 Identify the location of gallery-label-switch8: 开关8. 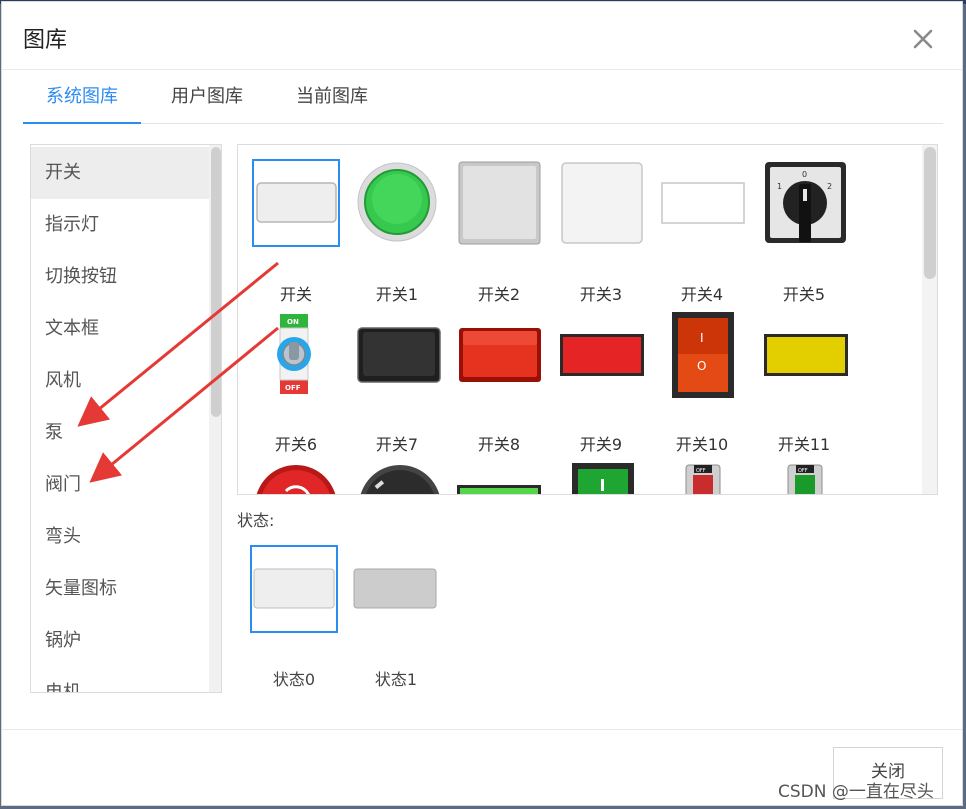
(499, 444).